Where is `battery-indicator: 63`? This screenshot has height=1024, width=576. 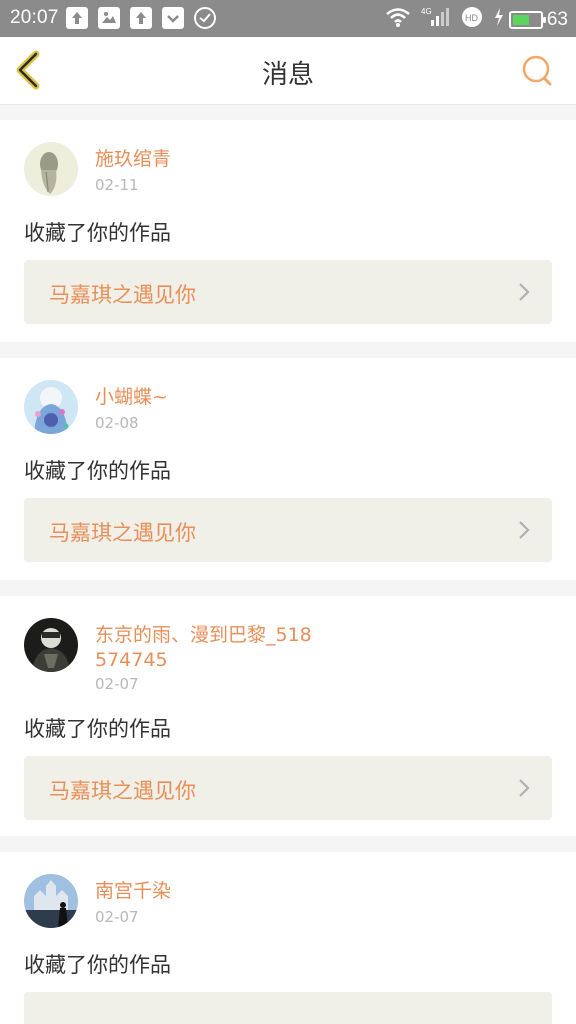 battery-indicator: 63 is located at coordinates (530, 19).